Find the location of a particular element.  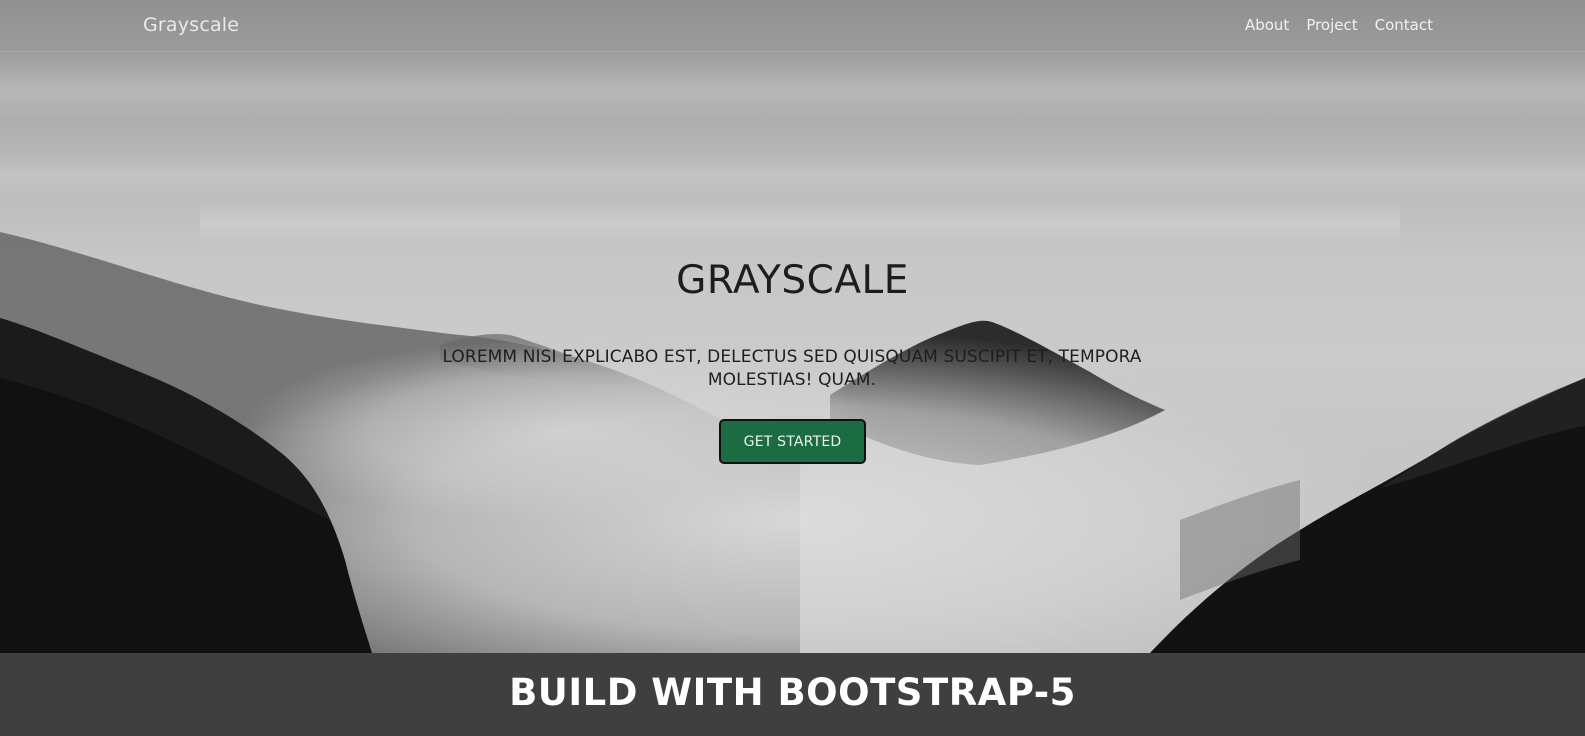

brand-link: Grayscale is located at coordinates (191, 25).